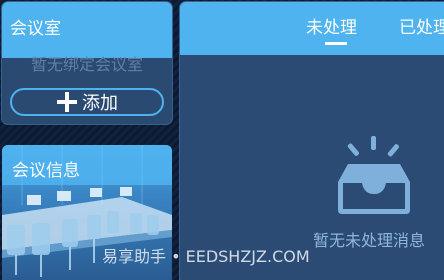 Image resolution: width=444 pixels, height=280 pixels. I want to click on no-room-bound-text: 暂无绑定会议室, so click(86, 64).